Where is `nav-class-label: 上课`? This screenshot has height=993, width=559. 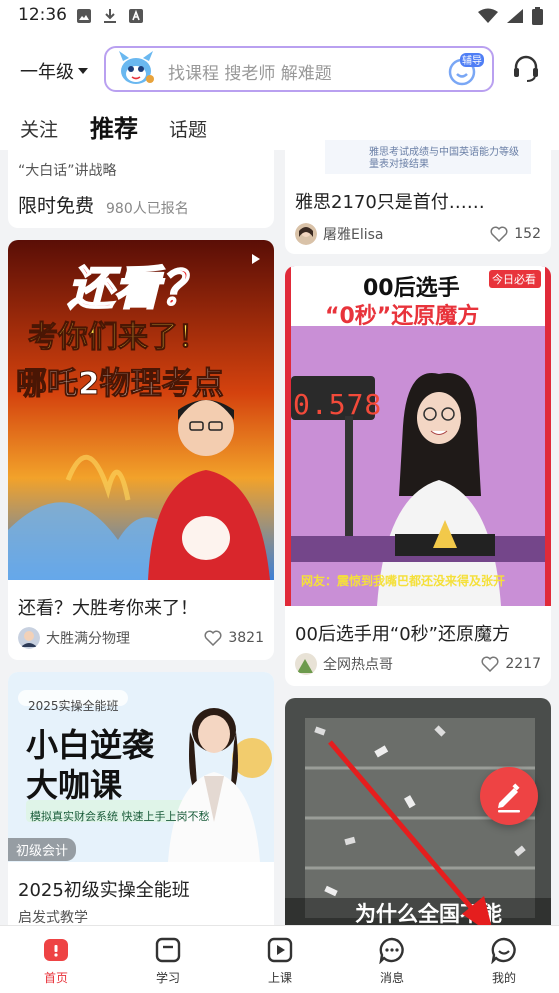
nav-class-label: 上课 is located at coordinates (279, 978).